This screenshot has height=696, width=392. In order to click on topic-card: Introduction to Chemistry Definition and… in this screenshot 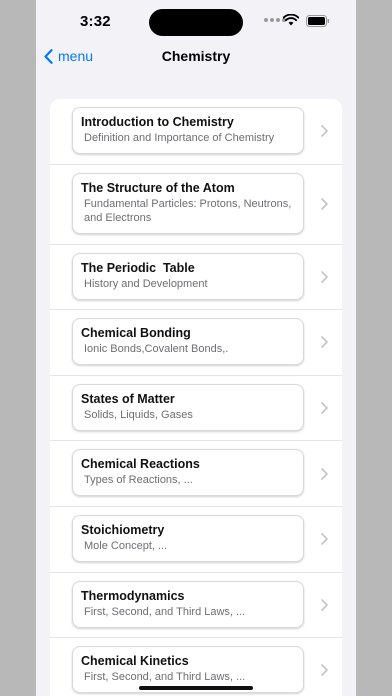, I will do `click(188, 130)`.